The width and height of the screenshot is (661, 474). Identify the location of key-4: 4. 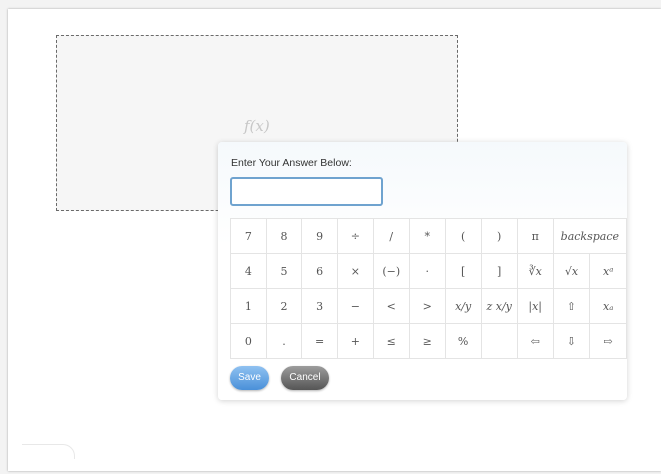
(248, 271).